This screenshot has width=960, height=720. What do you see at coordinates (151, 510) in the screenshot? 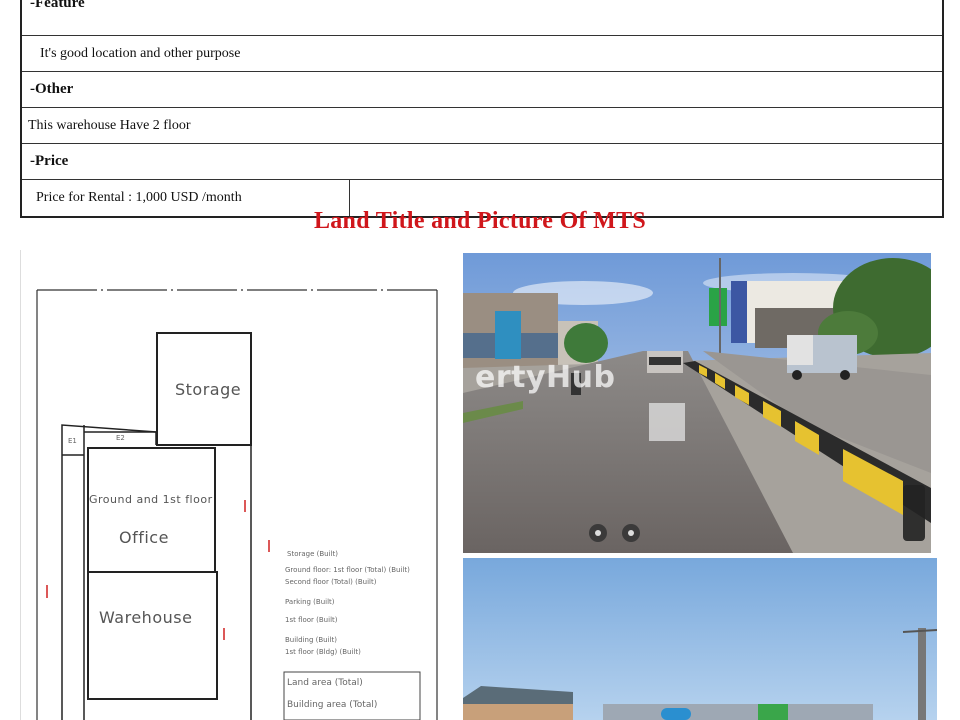
I see `office-room` at bounding box center [151, 510].